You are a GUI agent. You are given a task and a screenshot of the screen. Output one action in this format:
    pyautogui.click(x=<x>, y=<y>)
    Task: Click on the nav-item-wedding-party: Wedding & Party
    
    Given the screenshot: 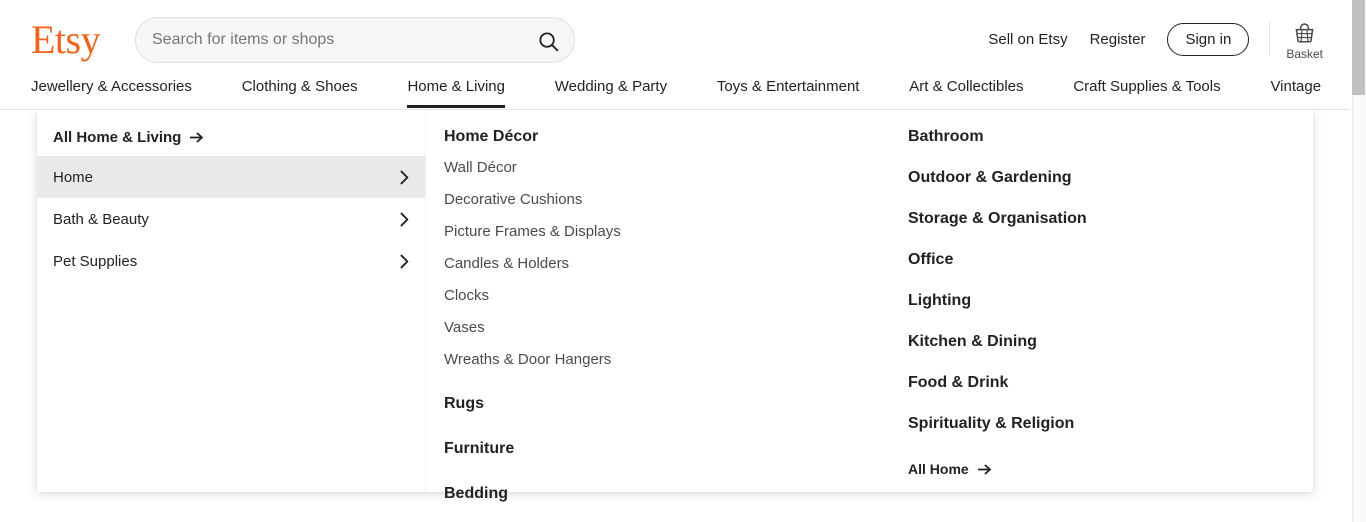 What is the action you would take?
    pyautogui.click(x=611, y=91)
    